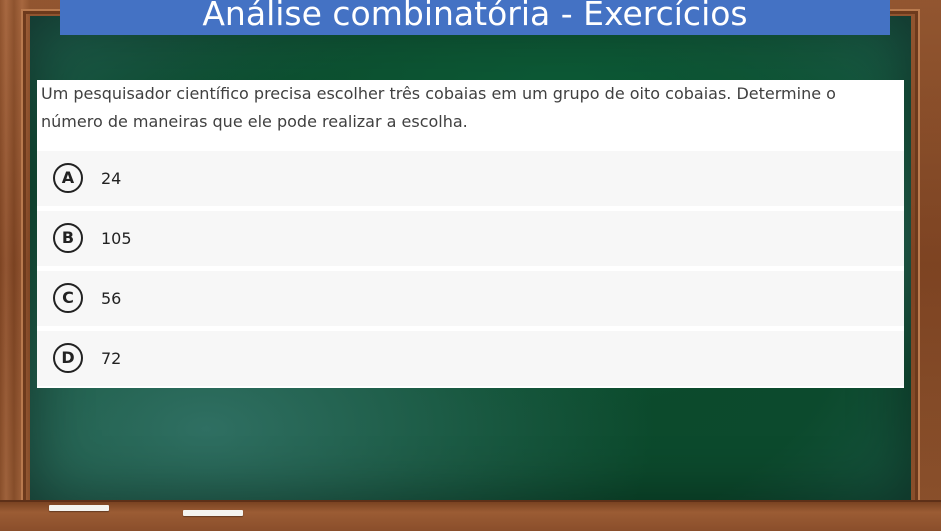  I want to click on chalk-tray, so click(470, 515).